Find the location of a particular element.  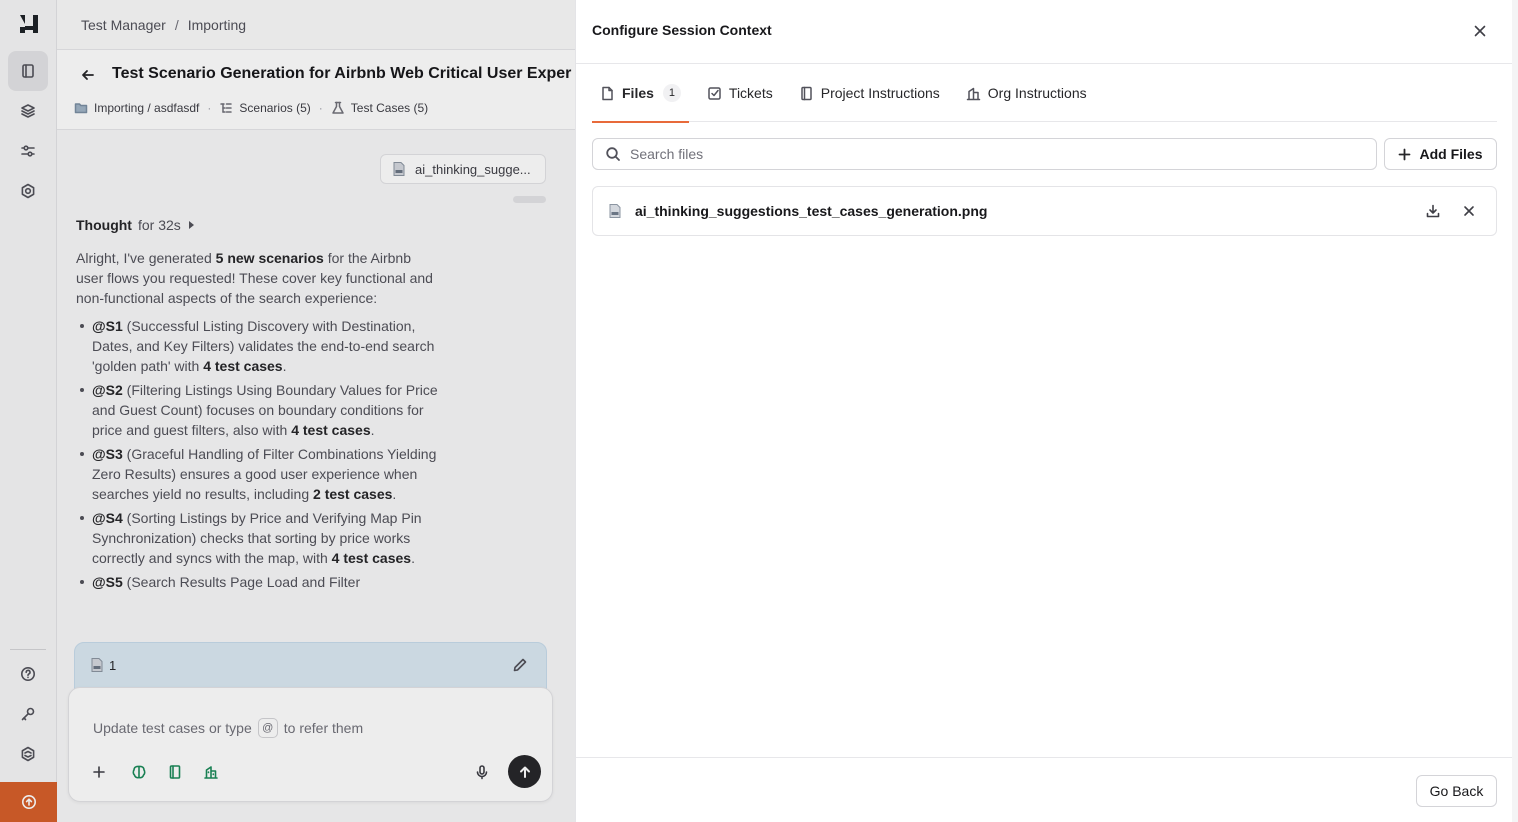

app-logo is located at coordinates (29, 24).